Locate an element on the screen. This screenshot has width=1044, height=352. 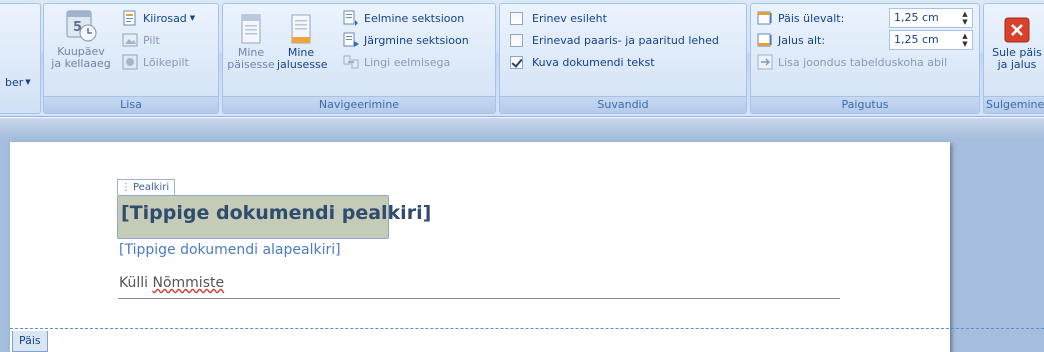
clip-art-button: Lõikepilt is located at coordinates (155, 62).